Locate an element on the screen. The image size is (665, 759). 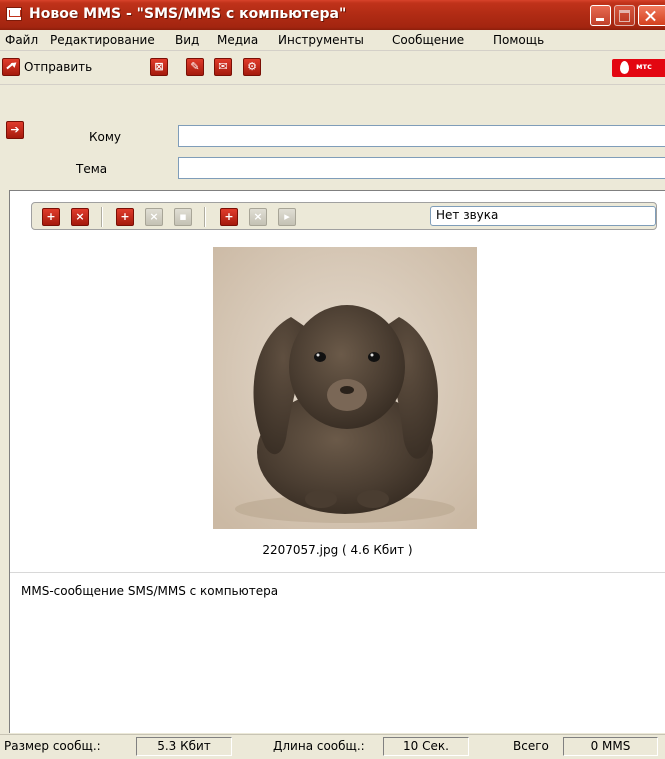
send-icon is located at coordinates (11, 67).